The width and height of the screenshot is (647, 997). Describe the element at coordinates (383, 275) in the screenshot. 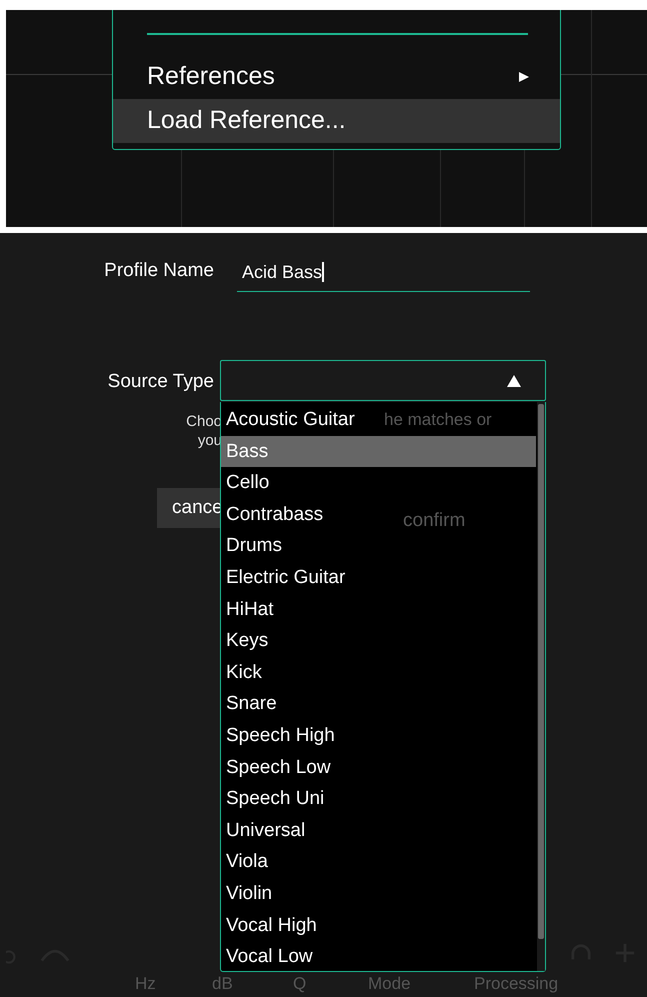

I see `profile-name-field: Acid Bass` at that location.